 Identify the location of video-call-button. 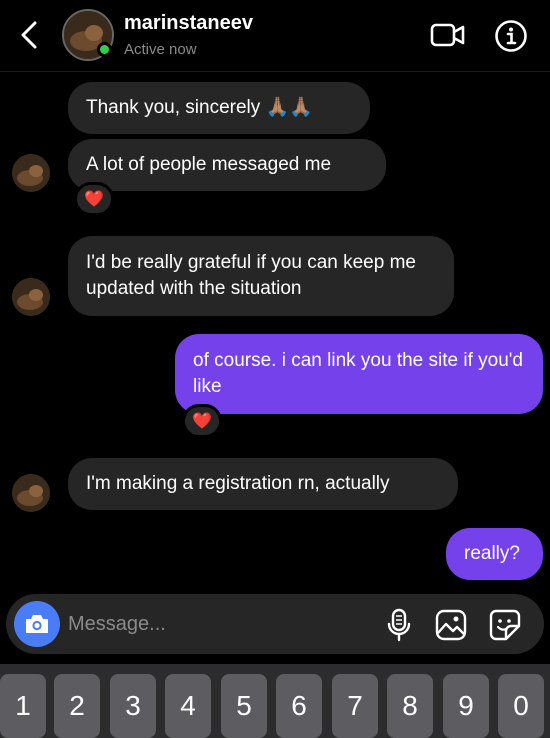
(448, 35).